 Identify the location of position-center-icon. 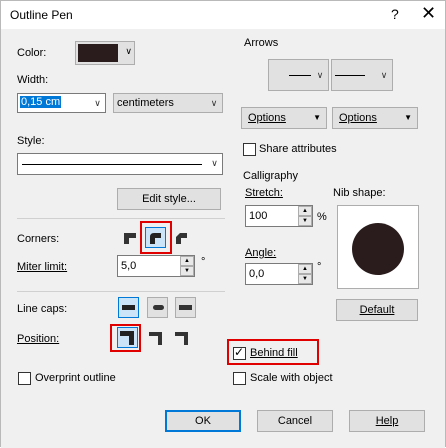
(155, 338).